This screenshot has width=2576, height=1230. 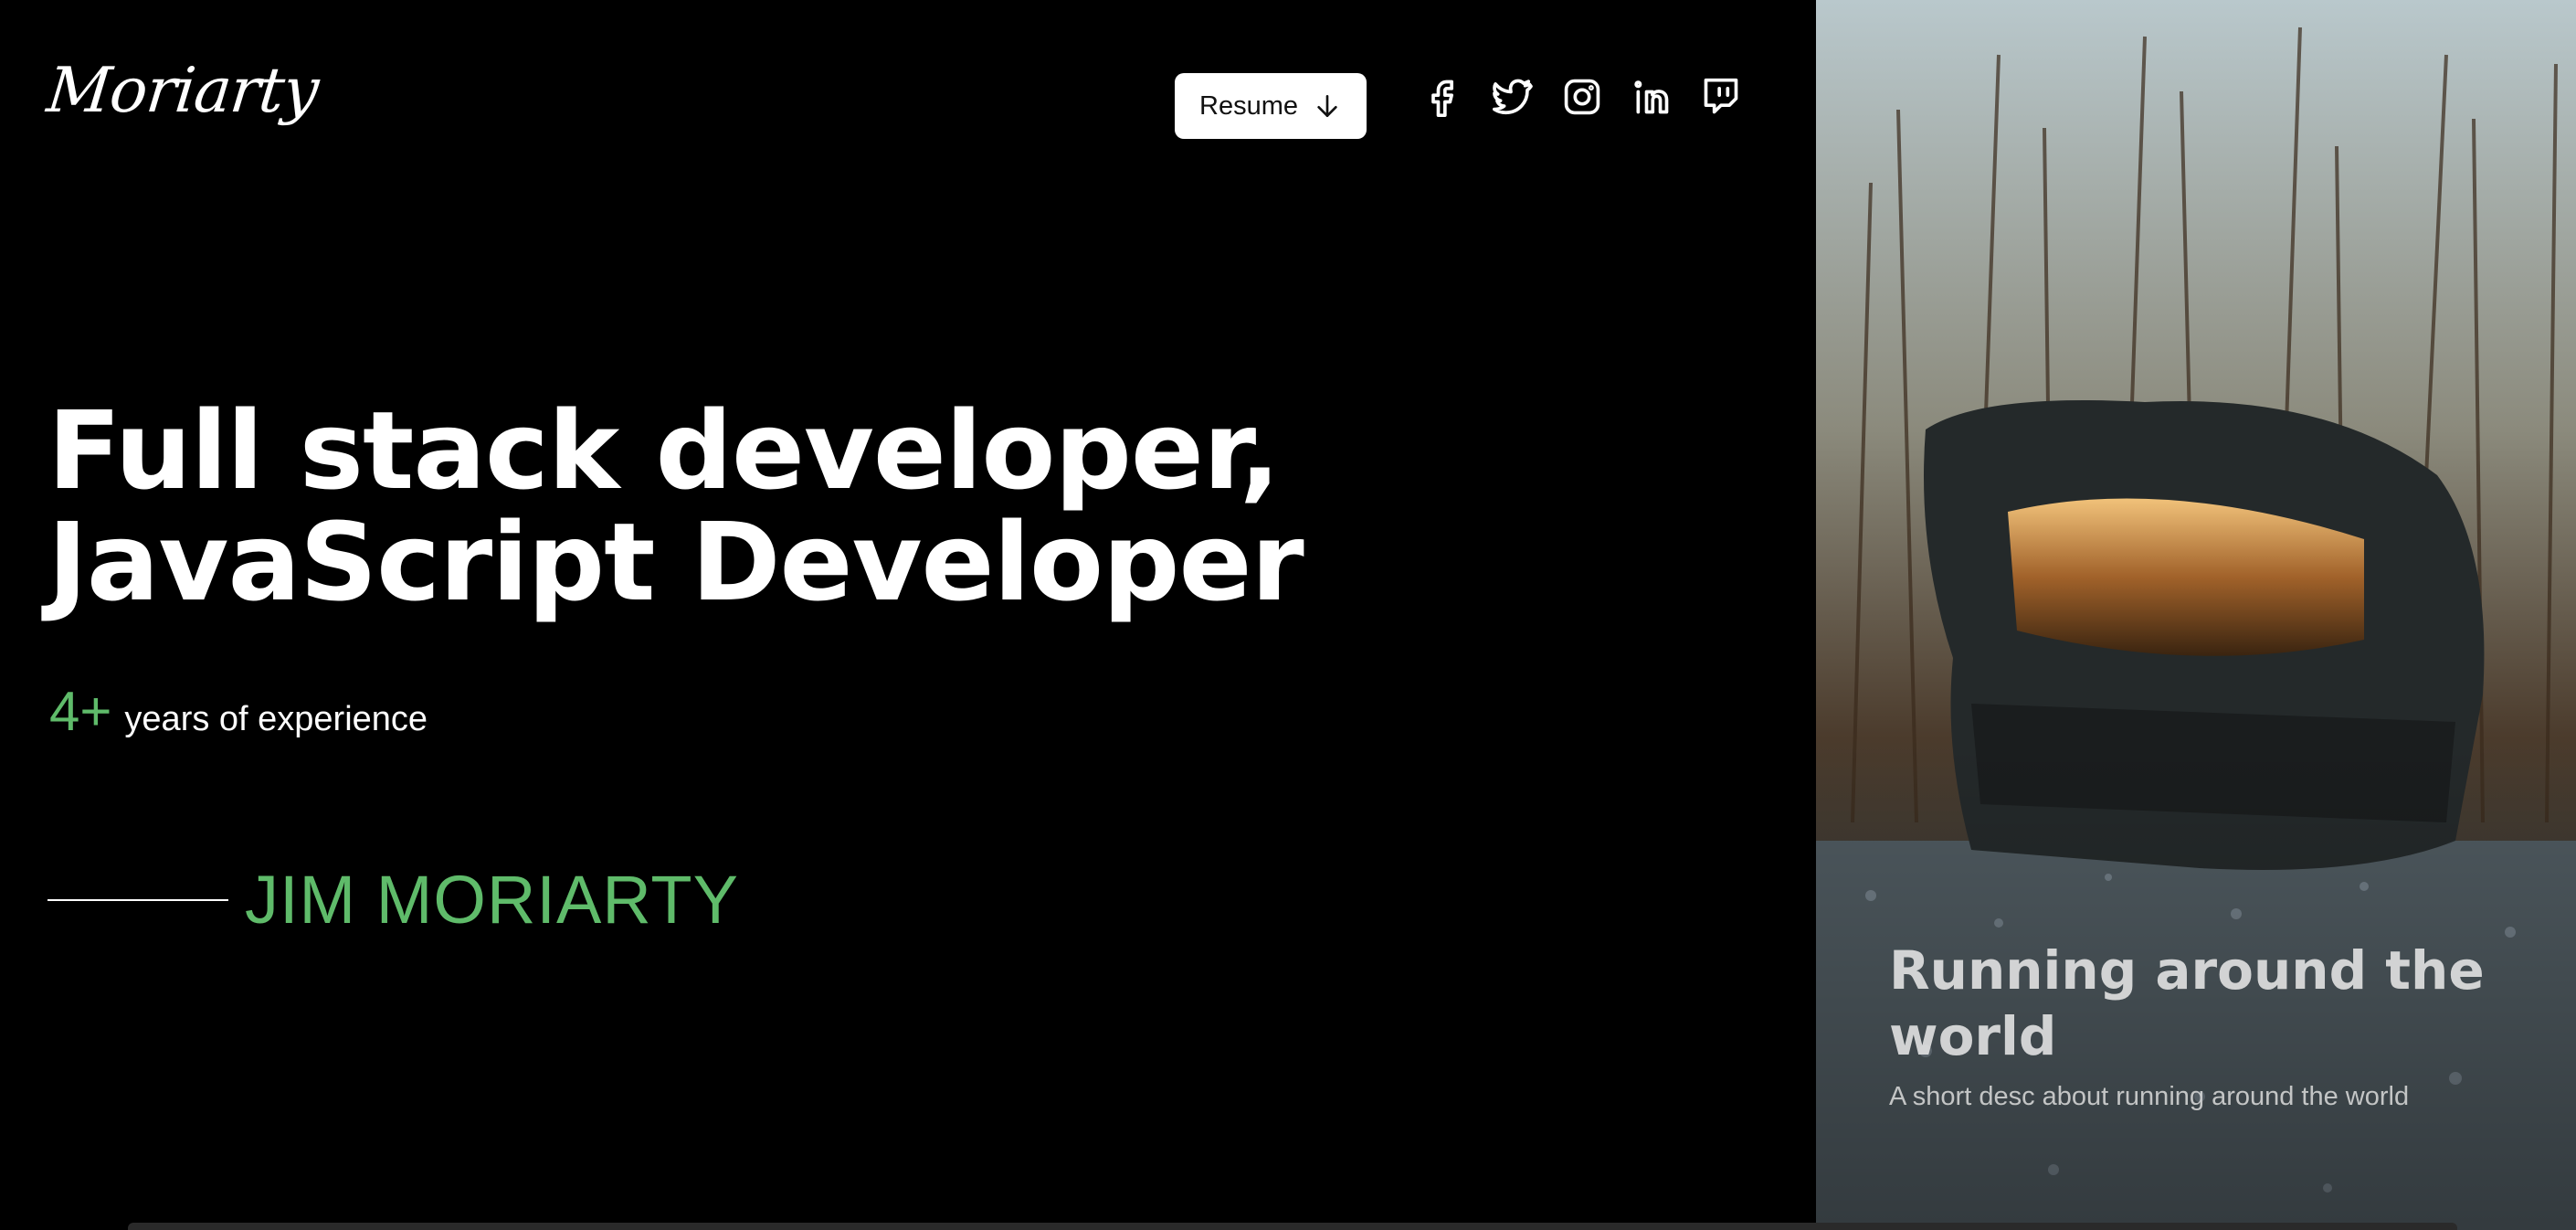 I want to click on twitch-icon, so click(x=1721, y=96).